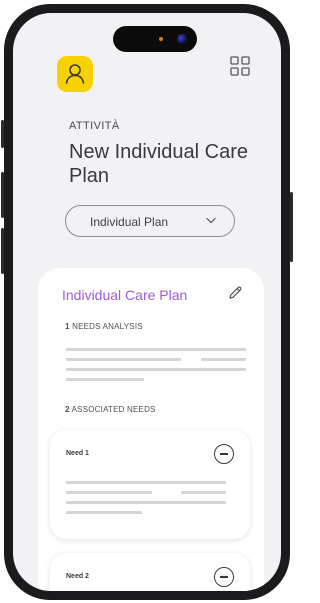  I want to click on user-avatar-button, so click(75, 74).